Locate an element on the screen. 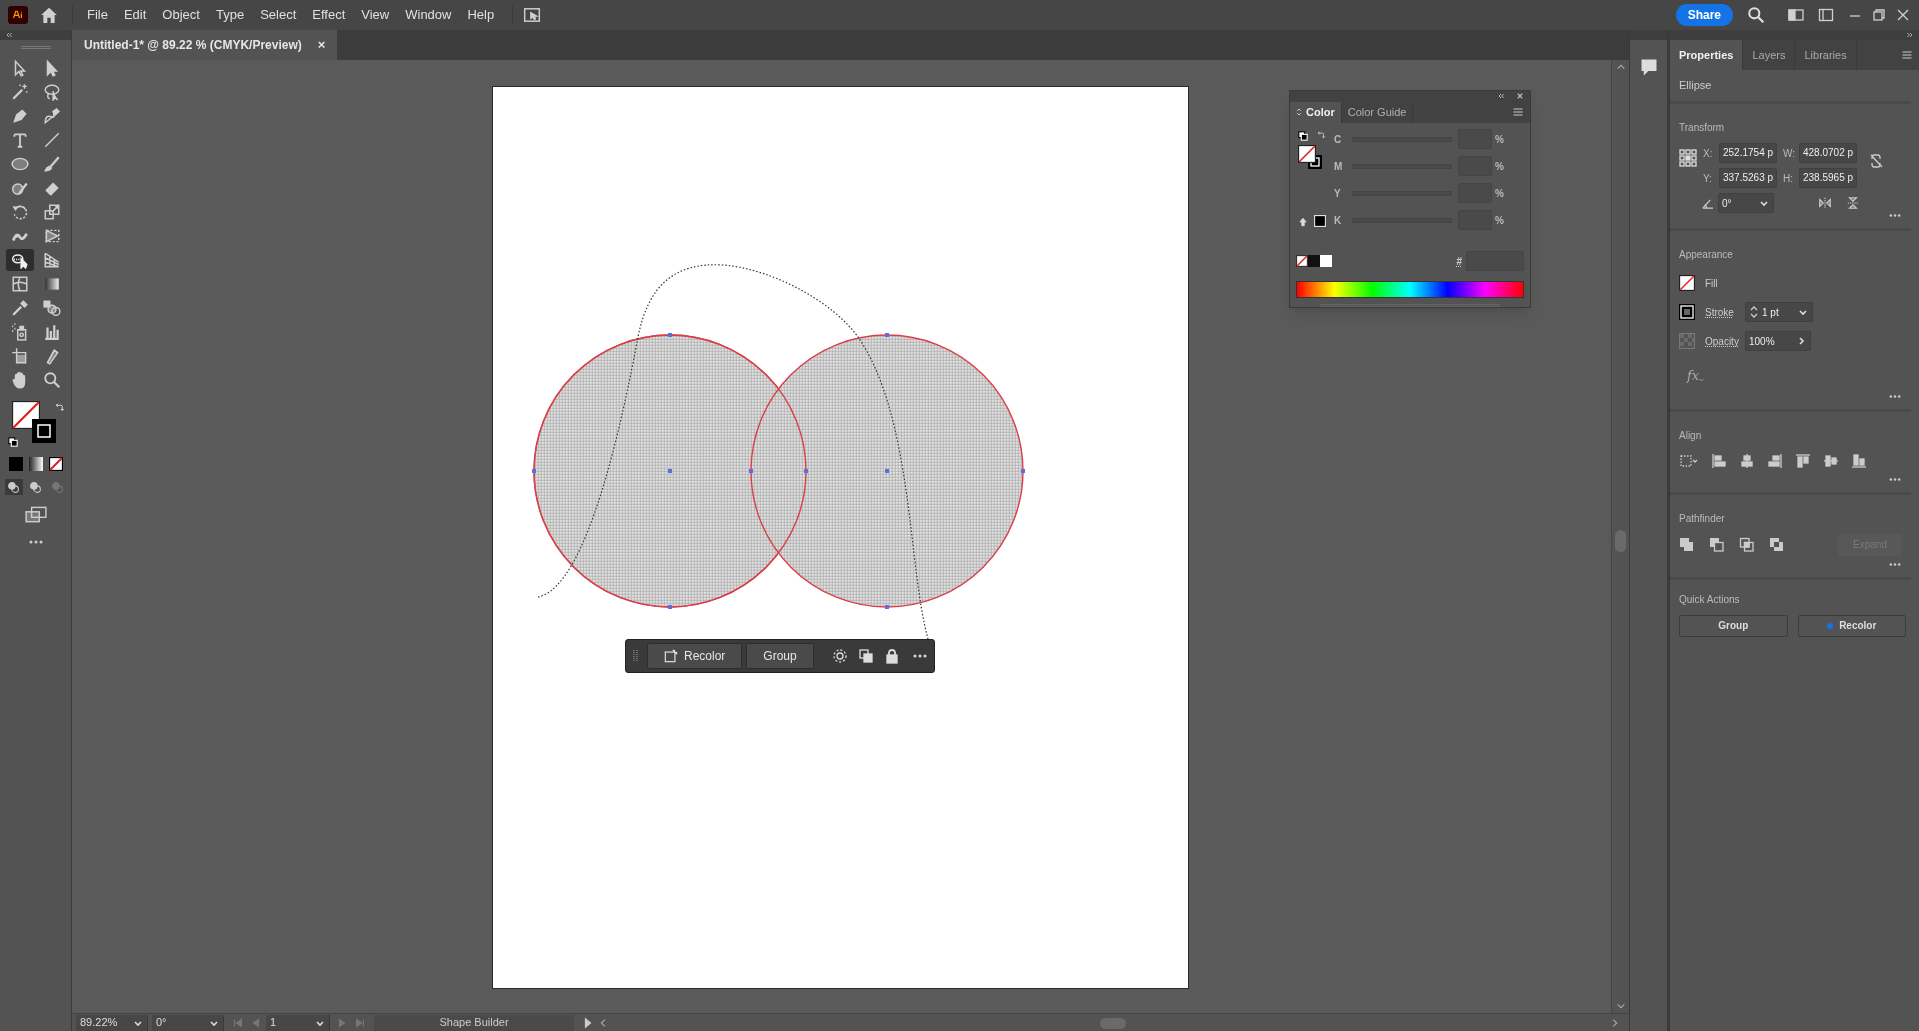 This screenshot has width=1919, height=1031. document-tab: Untitled-1* @ 89.22 % (CMYK/Preview) × is located at coordinates (205, 45).